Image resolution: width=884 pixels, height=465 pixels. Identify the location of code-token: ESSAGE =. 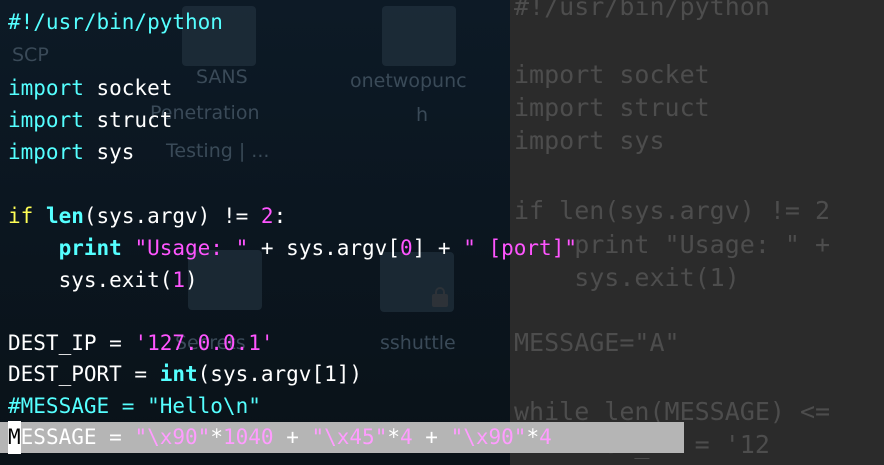
(77, 437).